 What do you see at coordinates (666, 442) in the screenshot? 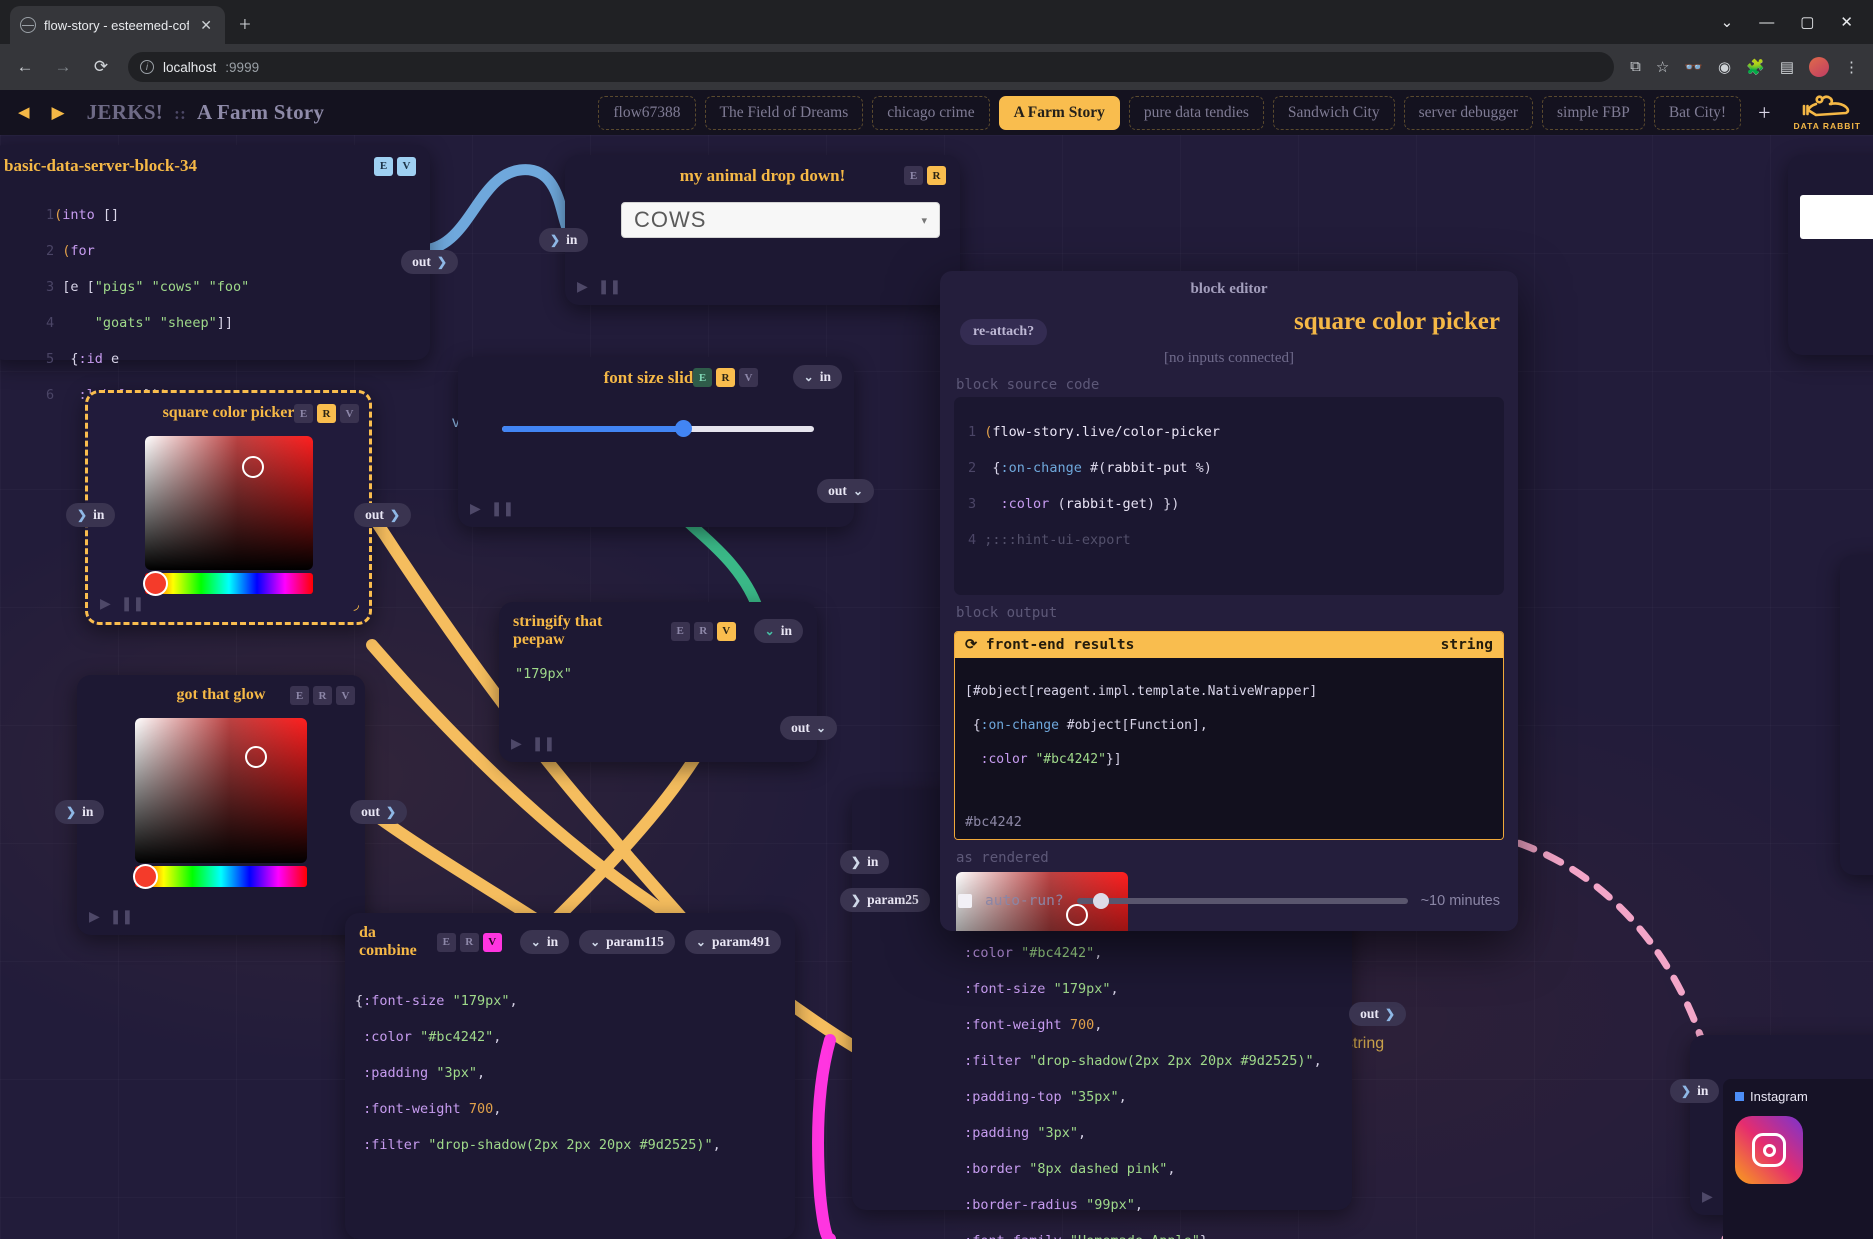
I see `node-font-size-slider: font size slider E R V ⌄ in out ⌄ ▶ ❚❚` at bounding box center [666, 442].